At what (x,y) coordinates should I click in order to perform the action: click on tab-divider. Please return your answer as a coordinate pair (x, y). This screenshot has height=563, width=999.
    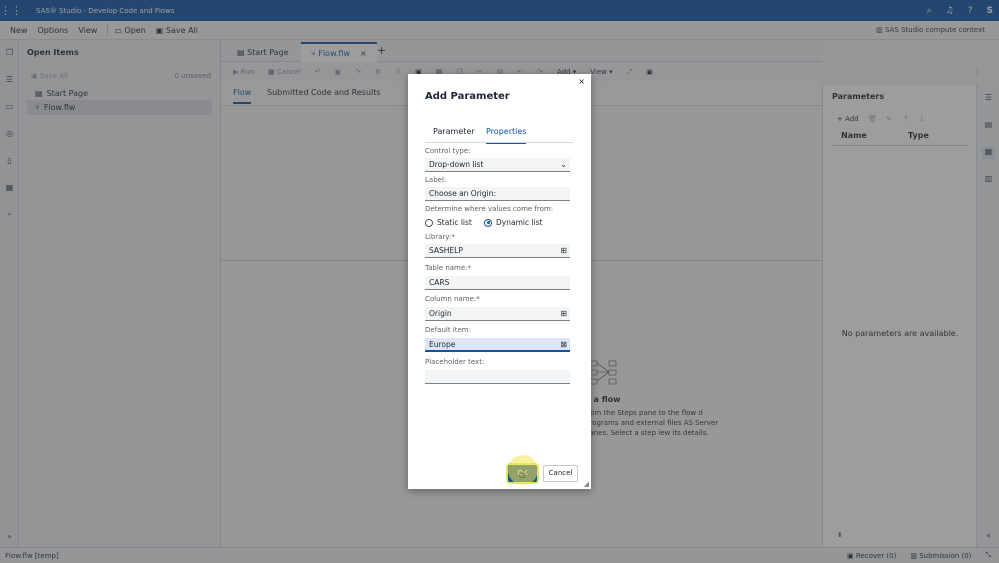
    Looking at the image, I should click on (499, 142).